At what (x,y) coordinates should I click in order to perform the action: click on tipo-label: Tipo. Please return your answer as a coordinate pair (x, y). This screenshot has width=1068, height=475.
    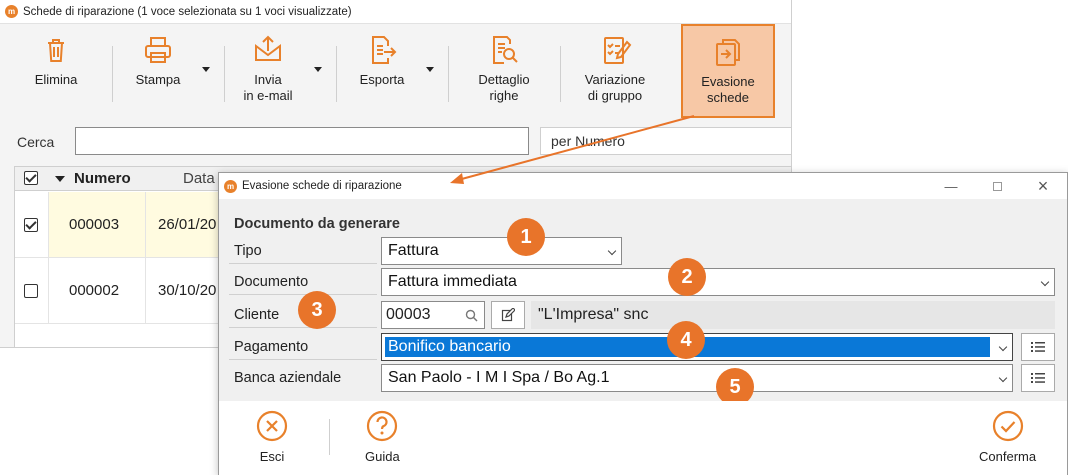
    Looking at the image, I should click on (248, 251).